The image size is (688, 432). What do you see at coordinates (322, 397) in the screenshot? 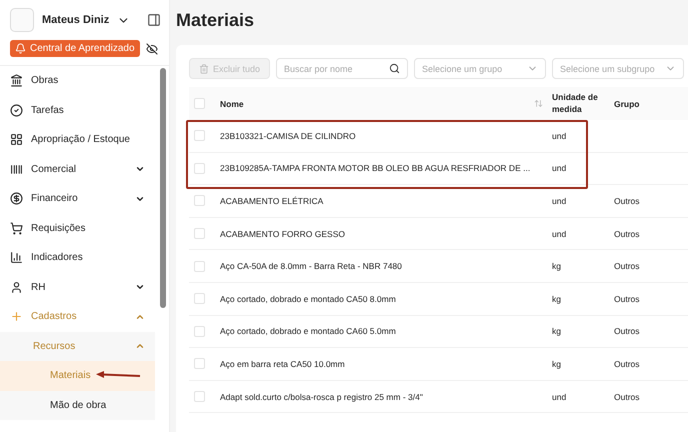
I see `table-cell-text: Adapt sold.curto c/bolsa-rosca p registro 25 mm - 3/4"` at bounding box center [322, 397].